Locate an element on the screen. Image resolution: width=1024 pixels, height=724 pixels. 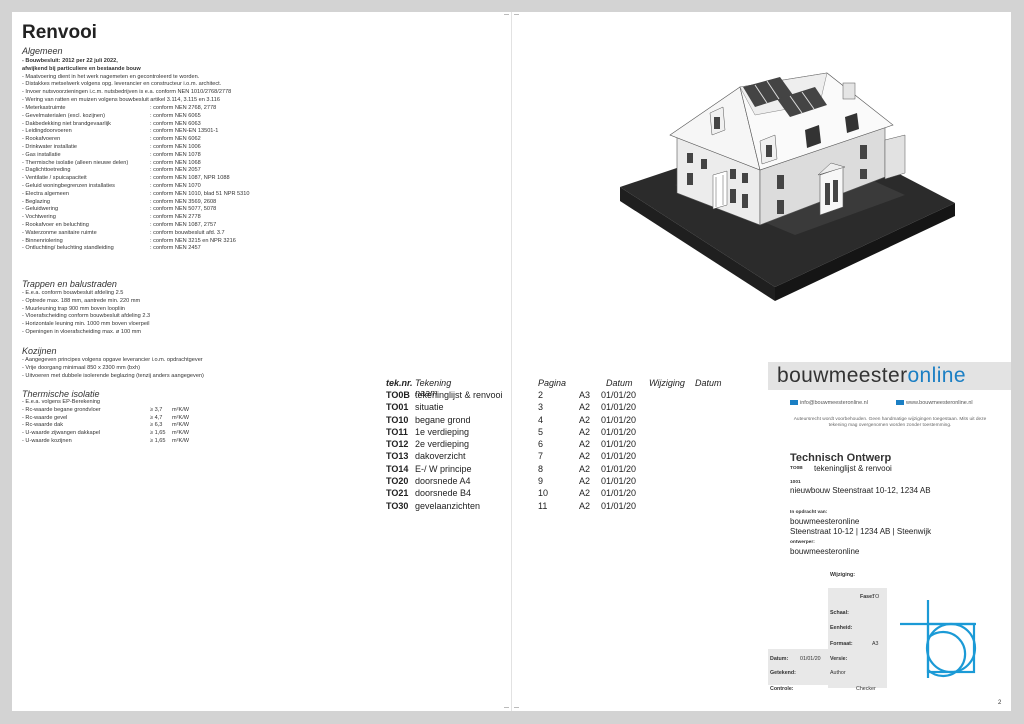
drawing-name: doorsnede A4 is located at coordinates (443, 481).